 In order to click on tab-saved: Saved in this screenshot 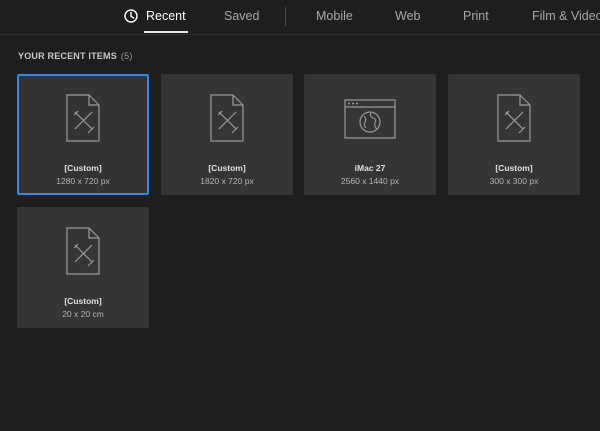, I will do `click(241, 17)`.